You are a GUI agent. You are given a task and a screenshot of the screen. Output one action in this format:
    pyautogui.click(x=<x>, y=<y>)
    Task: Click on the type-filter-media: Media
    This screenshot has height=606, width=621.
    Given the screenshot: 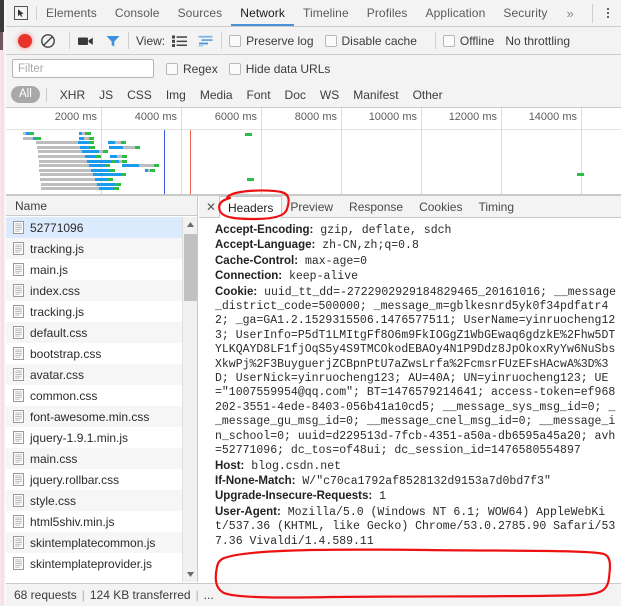 What is the action you would take?
    pyautogui.click(x=216, y=95)
    